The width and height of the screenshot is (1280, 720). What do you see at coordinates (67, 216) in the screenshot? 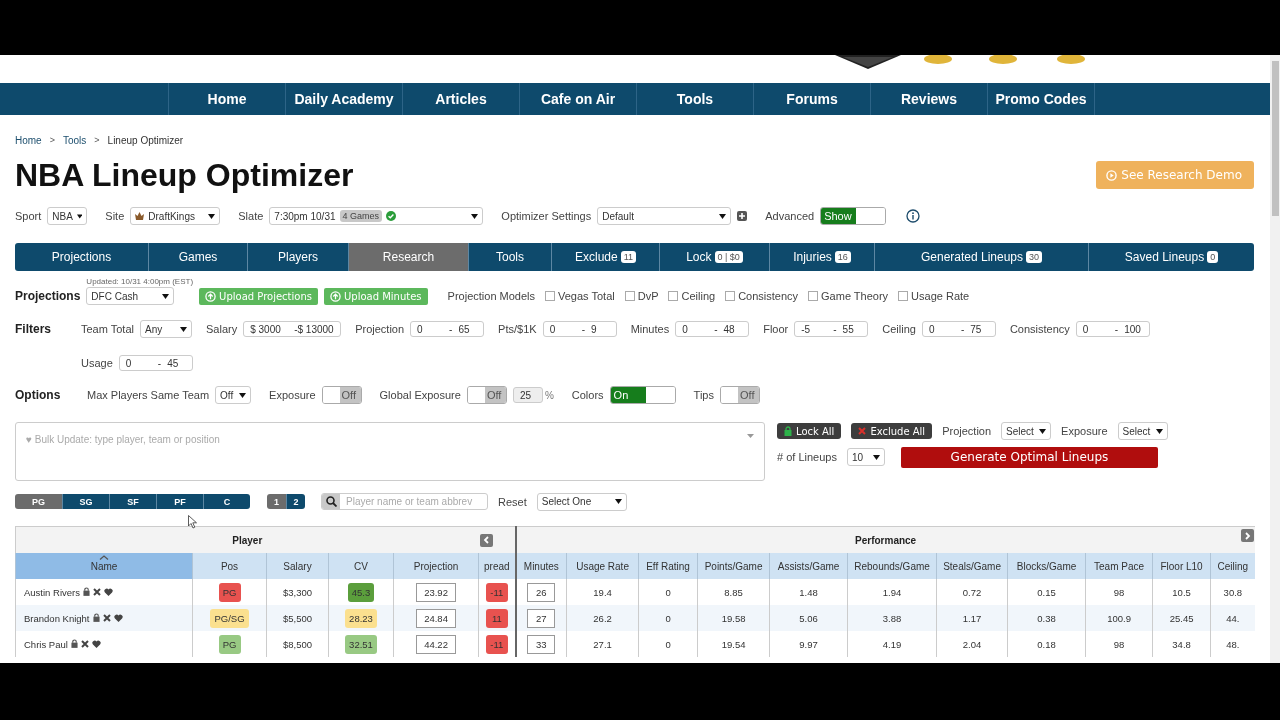
I see `sport-dropdown: NBA` at bounding box center [67, 216].